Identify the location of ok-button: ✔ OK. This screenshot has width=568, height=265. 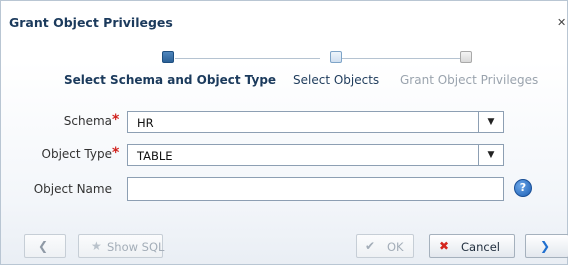
(385, 246).